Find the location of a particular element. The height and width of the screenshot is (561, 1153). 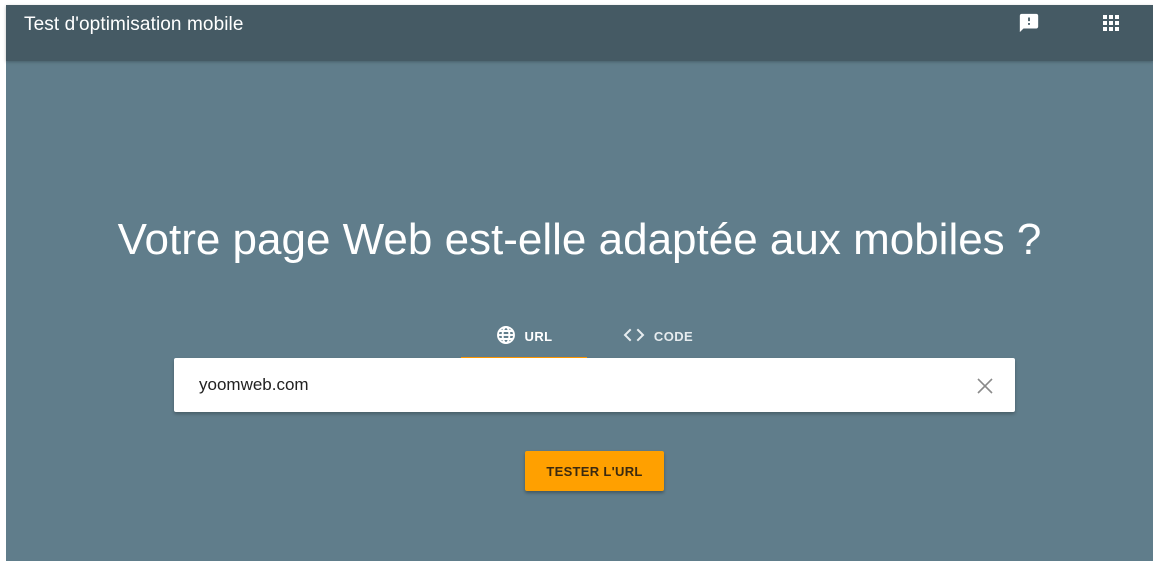

top-app-bar: Test d'optimisation mobile is located at coordinates (579, 33).